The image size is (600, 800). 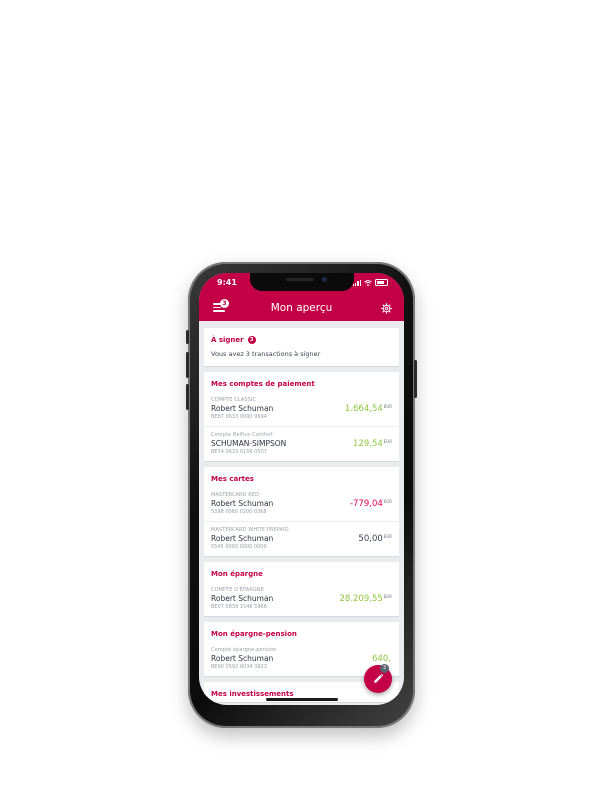 I want to click on phone-notch, so click(x=301, y=282).